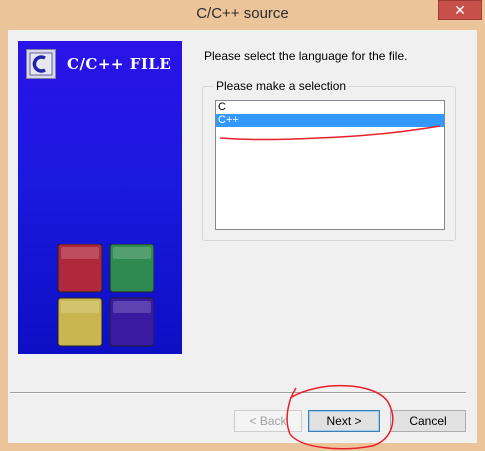  Describe the element at coordinates (306, 56) in the screenshot. I see `prompt-text: Please select the language for the file.` at that location.